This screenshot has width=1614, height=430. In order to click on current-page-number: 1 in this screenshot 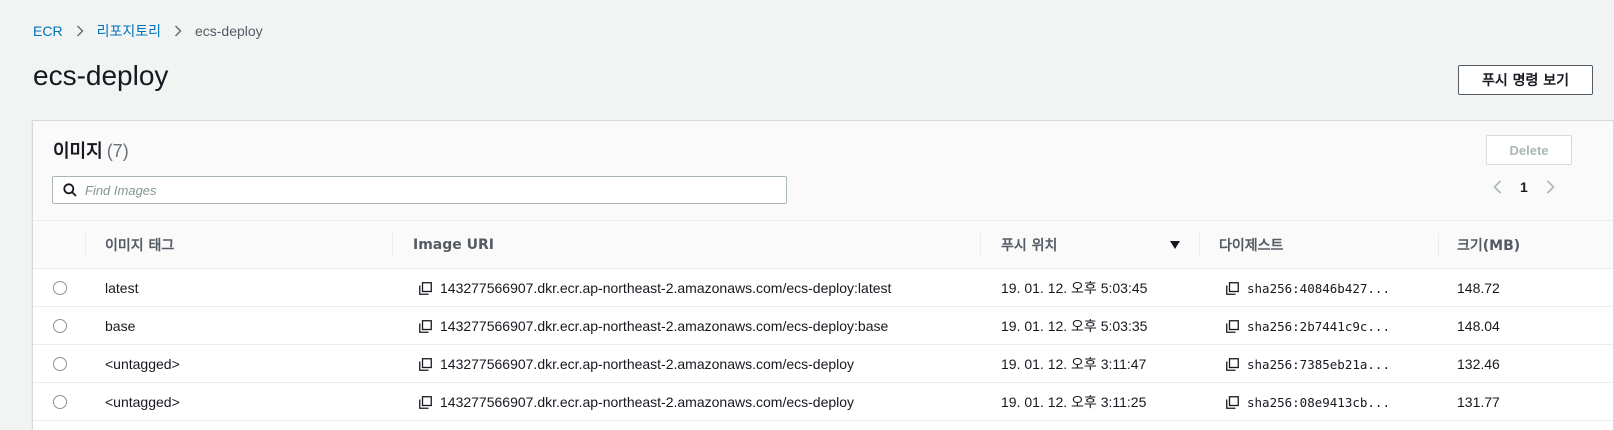, I will do `click(1524, 187)`.